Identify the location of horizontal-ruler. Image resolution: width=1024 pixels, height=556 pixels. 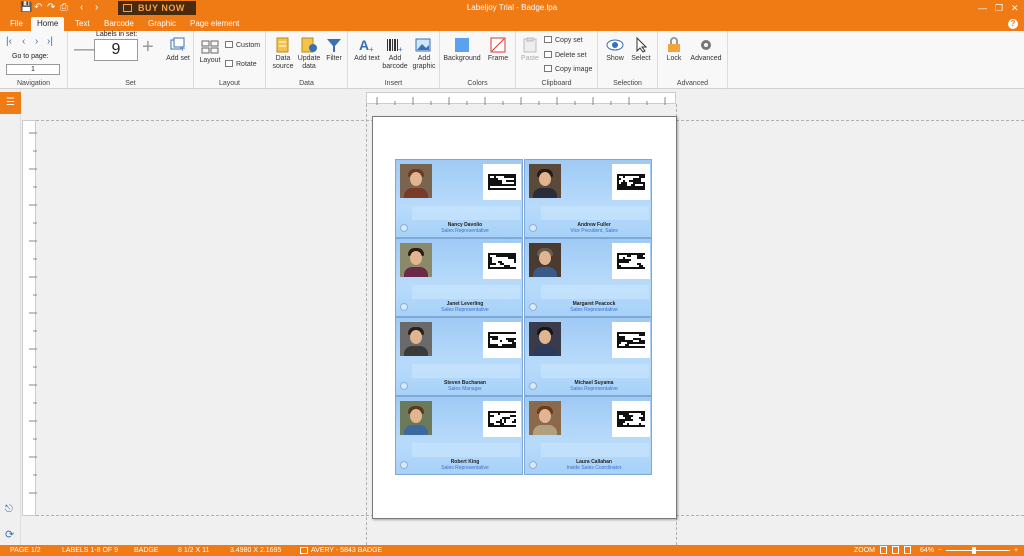
(521, 98).